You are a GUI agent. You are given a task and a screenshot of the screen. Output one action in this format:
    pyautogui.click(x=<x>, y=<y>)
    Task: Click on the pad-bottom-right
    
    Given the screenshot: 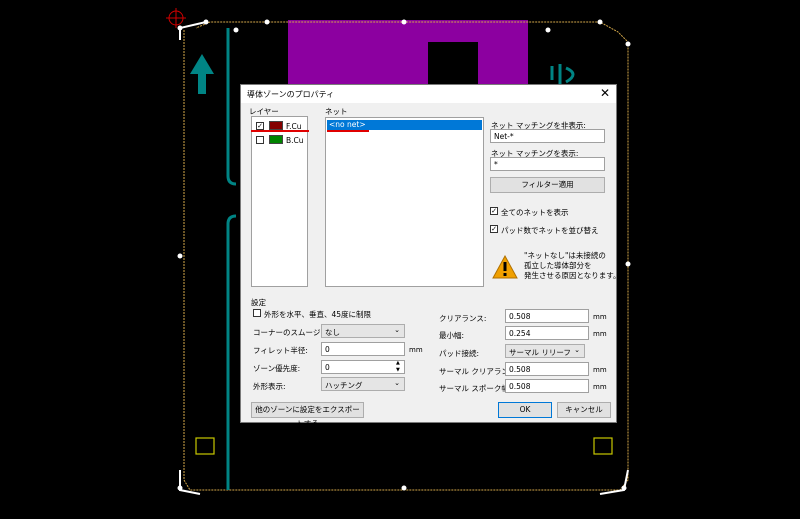 What is the action you would take?
    pyautogui.click(x=603, y=446)
    